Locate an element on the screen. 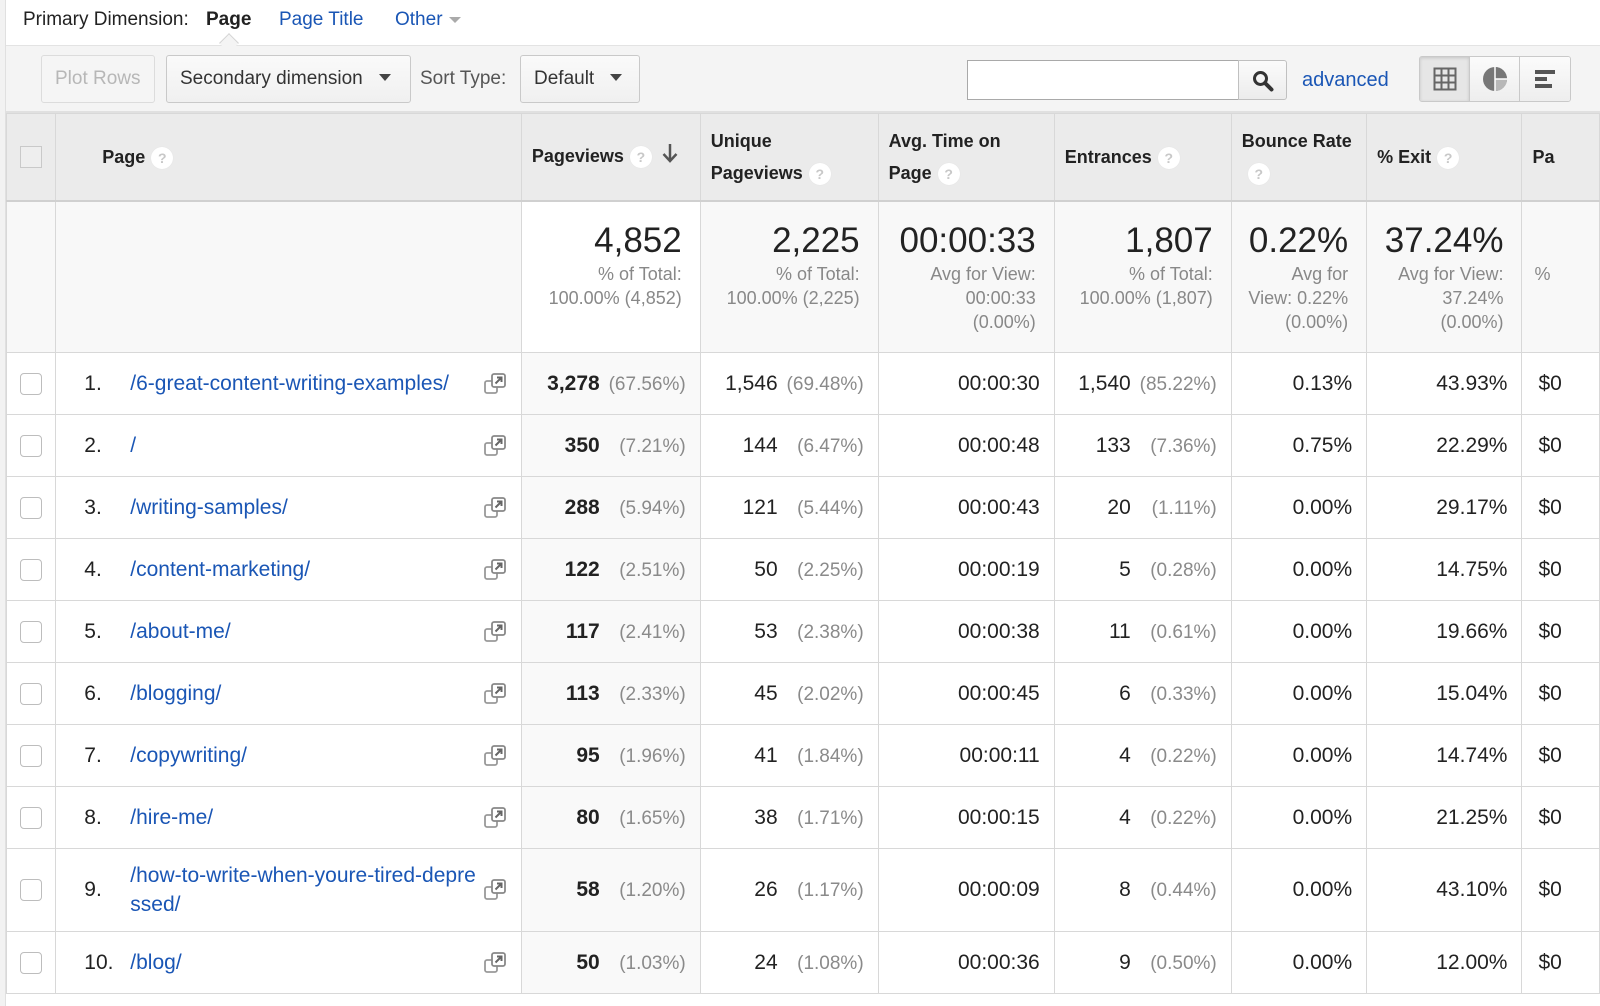 The image size is (1600, 1006). pageviews-percent: (2.51%) is located at coordinates (652, 570).